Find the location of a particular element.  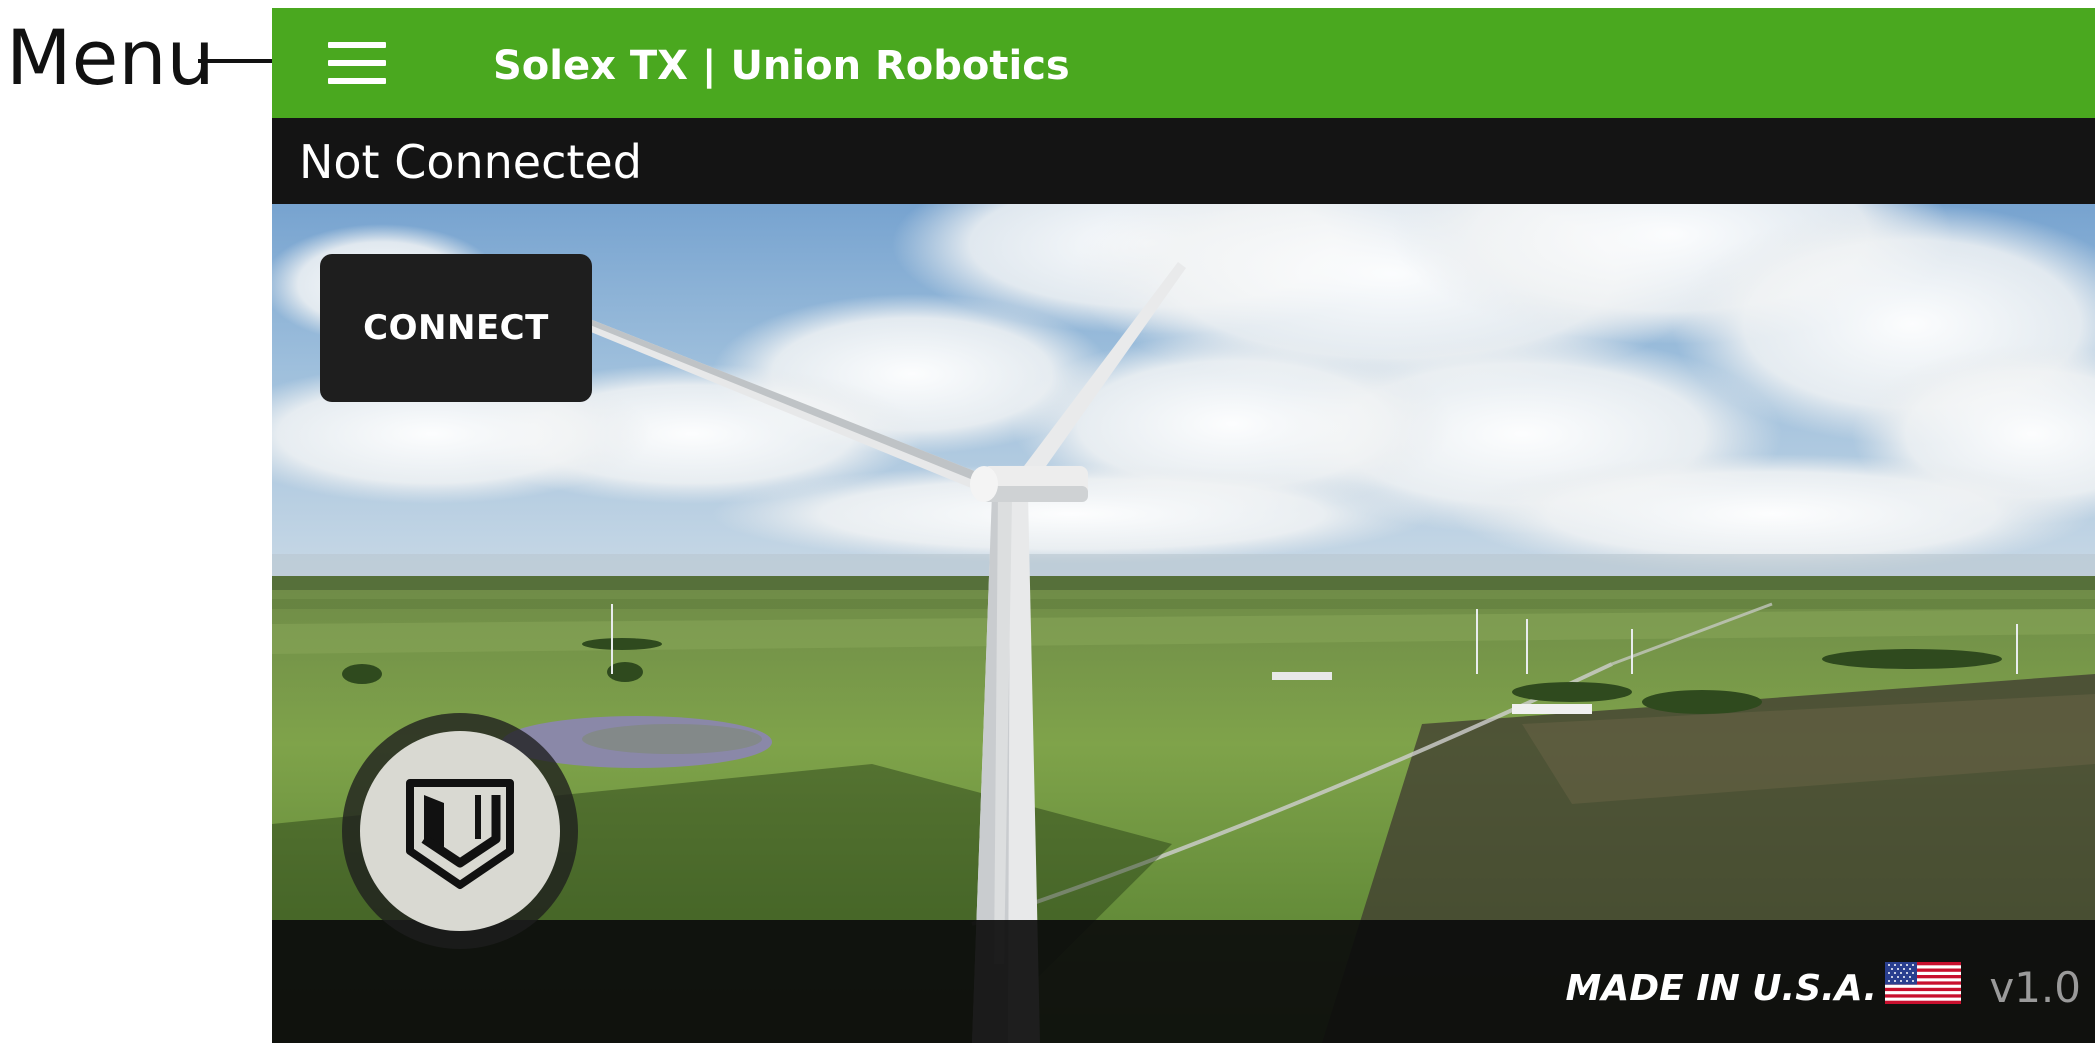

logo-button is located at coordinates (460, 831).